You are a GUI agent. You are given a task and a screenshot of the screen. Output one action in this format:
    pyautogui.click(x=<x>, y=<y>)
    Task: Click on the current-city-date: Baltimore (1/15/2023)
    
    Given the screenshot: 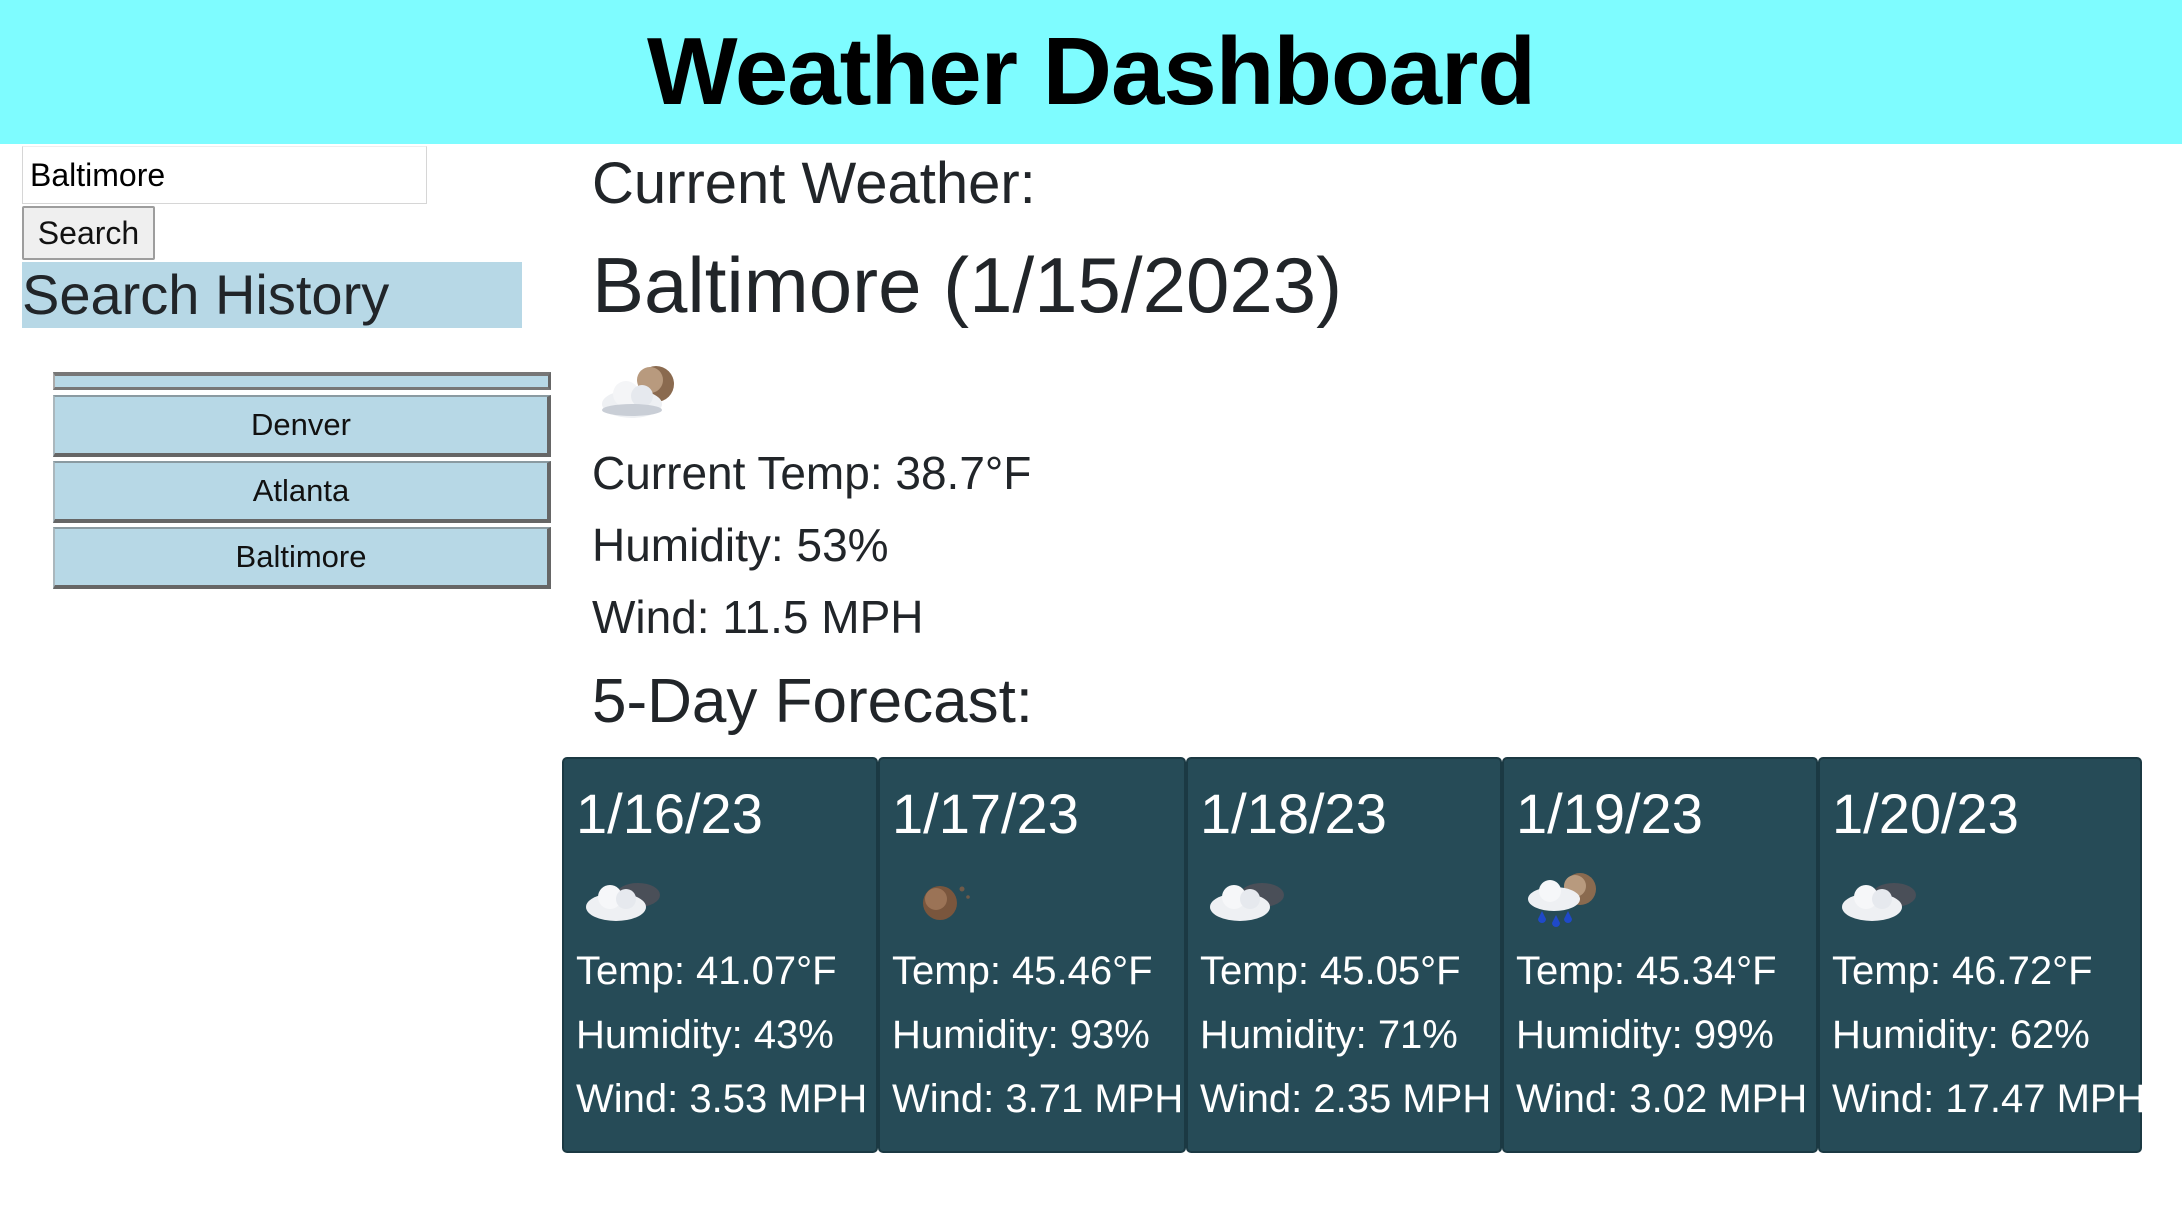 What is the action you would take?
    pyautogui.click(x=967, y=285)
    